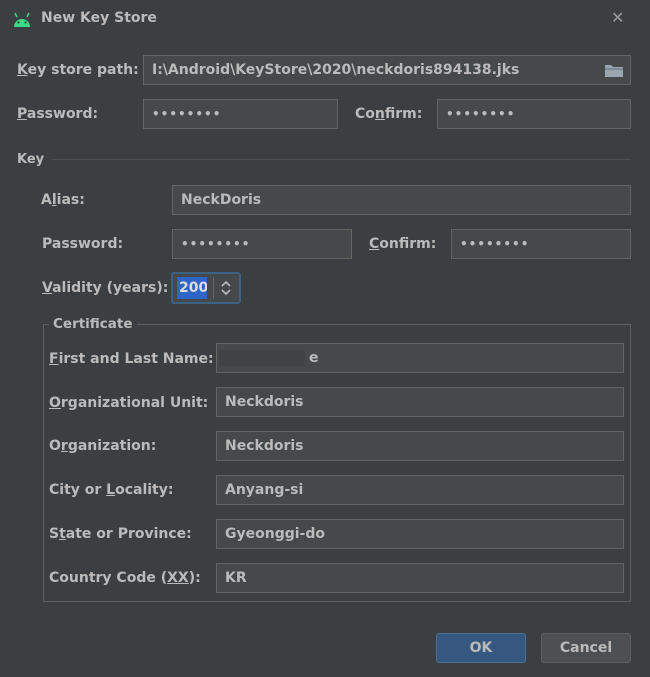 The height and width of the screenshot is (677, 650). Describe the element at coordinates (534, 114) in the screenshot. I see `keystore-confirm-field: ••••••••` at that location.